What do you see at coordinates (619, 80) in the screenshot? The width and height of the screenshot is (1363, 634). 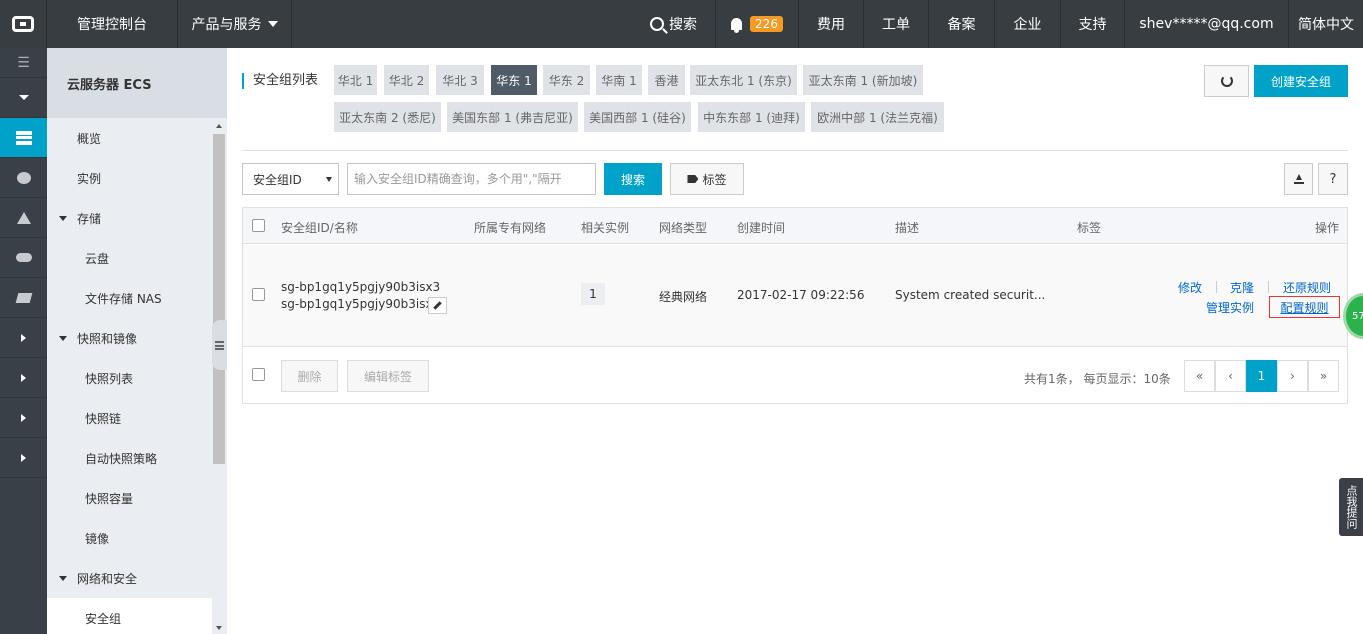 I see `region-tab: 华南 1` at bounding box center [619, 80].